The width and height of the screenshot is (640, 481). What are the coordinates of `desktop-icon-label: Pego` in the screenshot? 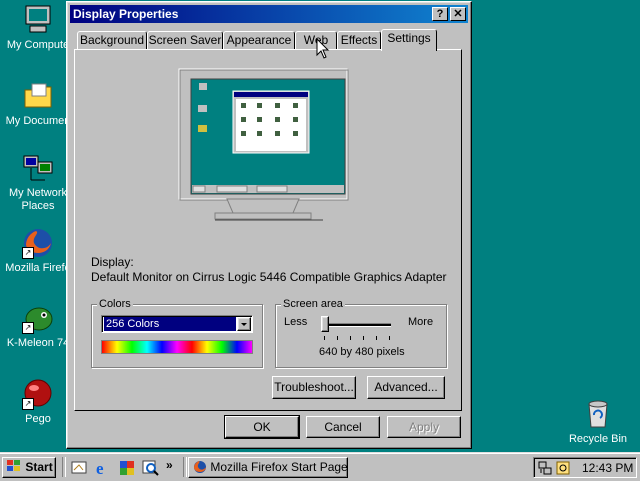 It's located at (38, 419).